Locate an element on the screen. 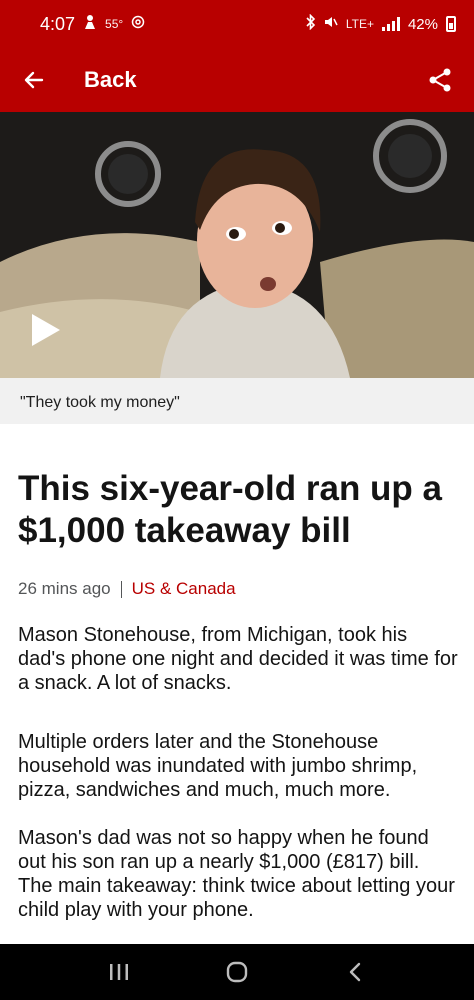  recents-icon is located at coordinates (119, 972).